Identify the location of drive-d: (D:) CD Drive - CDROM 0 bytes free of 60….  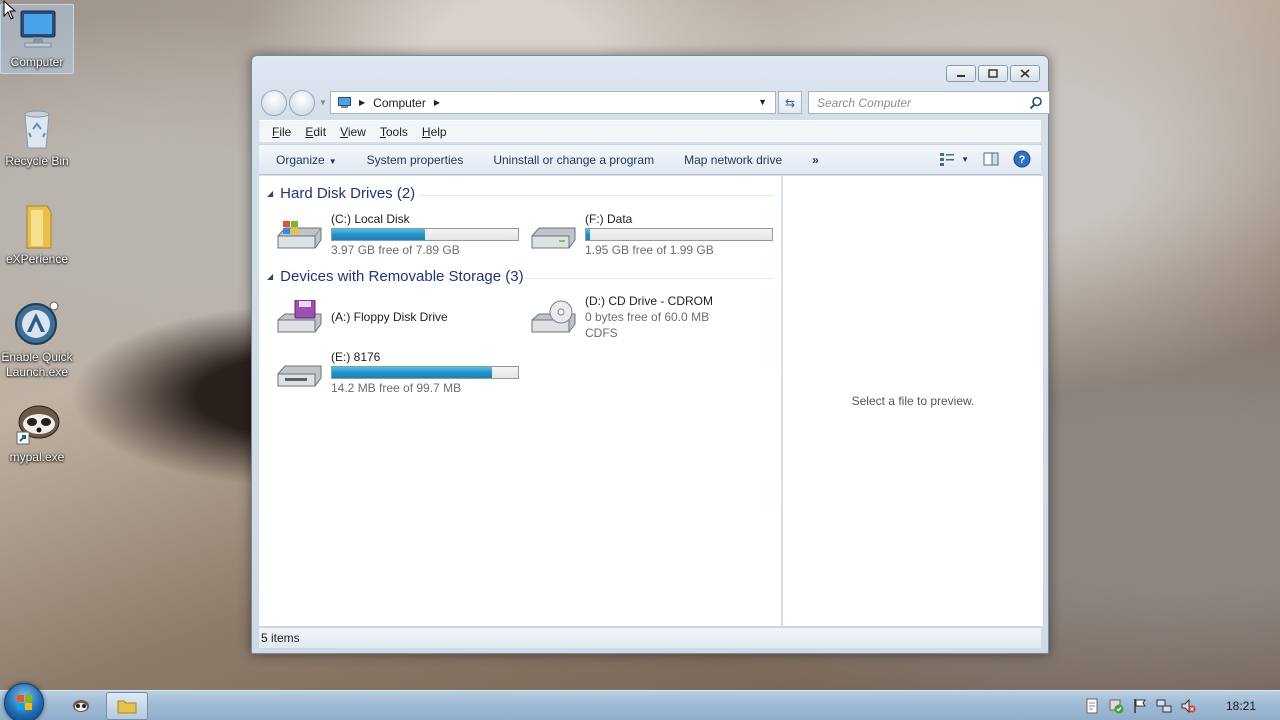
(651, 318).